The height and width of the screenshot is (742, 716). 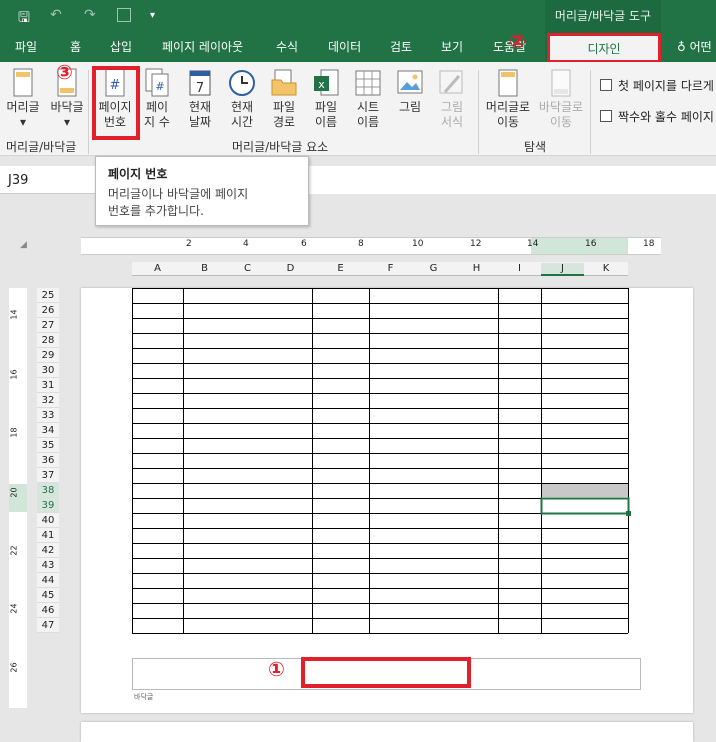 What do you see at coordinates (606, 268) in the screenshot?
I see `column-header: K` at bounding box center [606, 268].